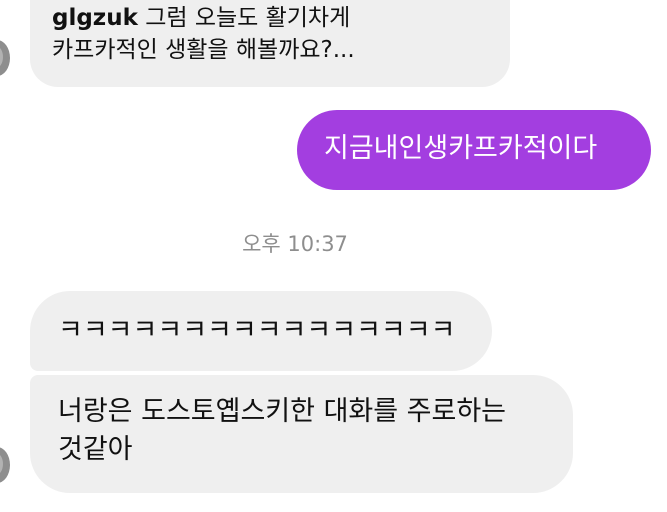 This screenshot has height=512, width=667. I want to click on reply-line-1: glgzuk 그럼 오늘도 활기차게, so click(271, 18).